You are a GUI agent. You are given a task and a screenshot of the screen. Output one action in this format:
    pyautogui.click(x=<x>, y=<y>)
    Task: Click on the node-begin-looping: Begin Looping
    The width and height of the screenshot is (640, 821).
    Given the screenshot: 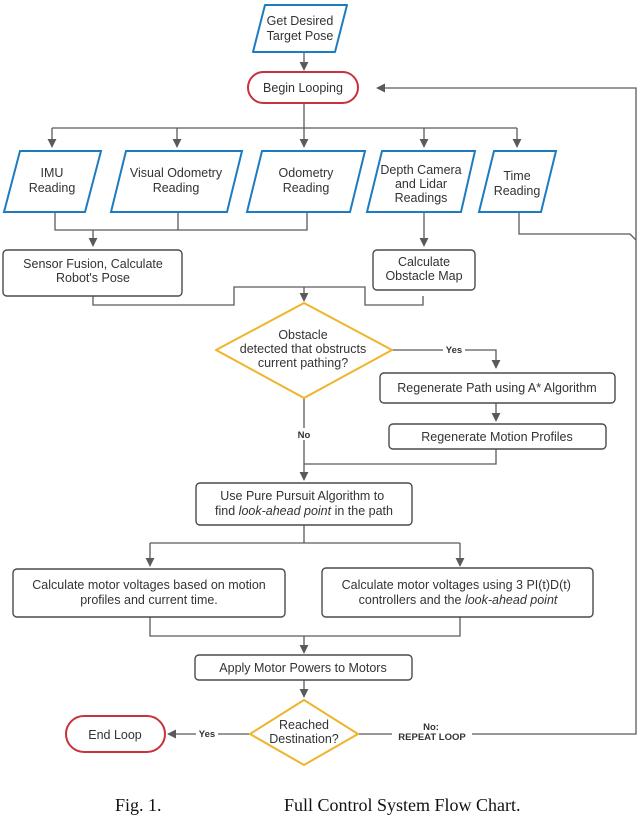 What is the action you would take?
    pyautogui.click(x=303, y=87)
    